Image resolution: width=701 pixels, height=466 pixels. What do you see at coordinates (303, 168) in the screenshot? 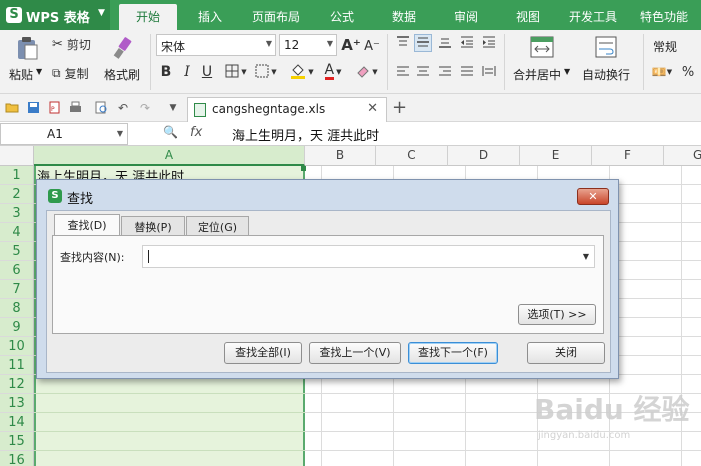
I see `fill-handle` at bounding box center [303, 168].